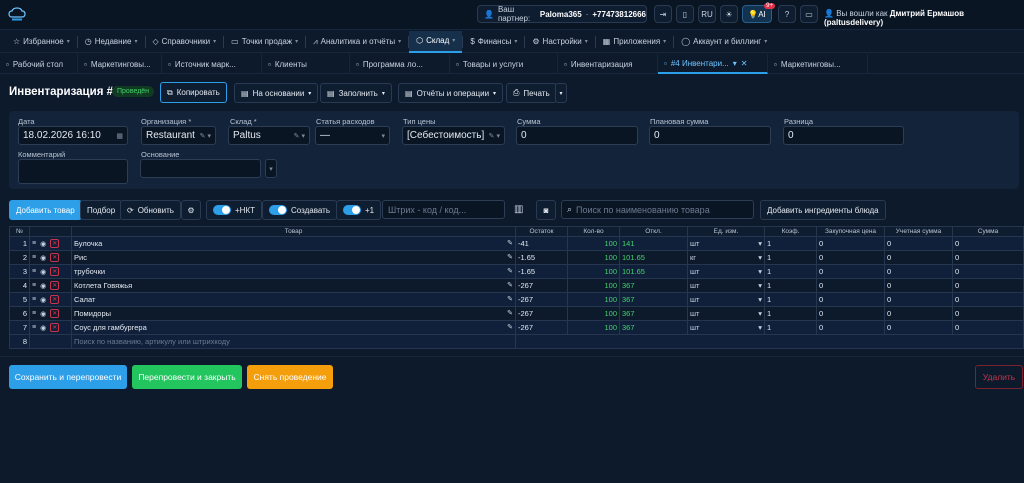 The image size is (1024, 483). Describe the element at coordinates (451, 93) in the screenshot. I see `reports-button: ▤ Отчёты и операции ▾` at that location.